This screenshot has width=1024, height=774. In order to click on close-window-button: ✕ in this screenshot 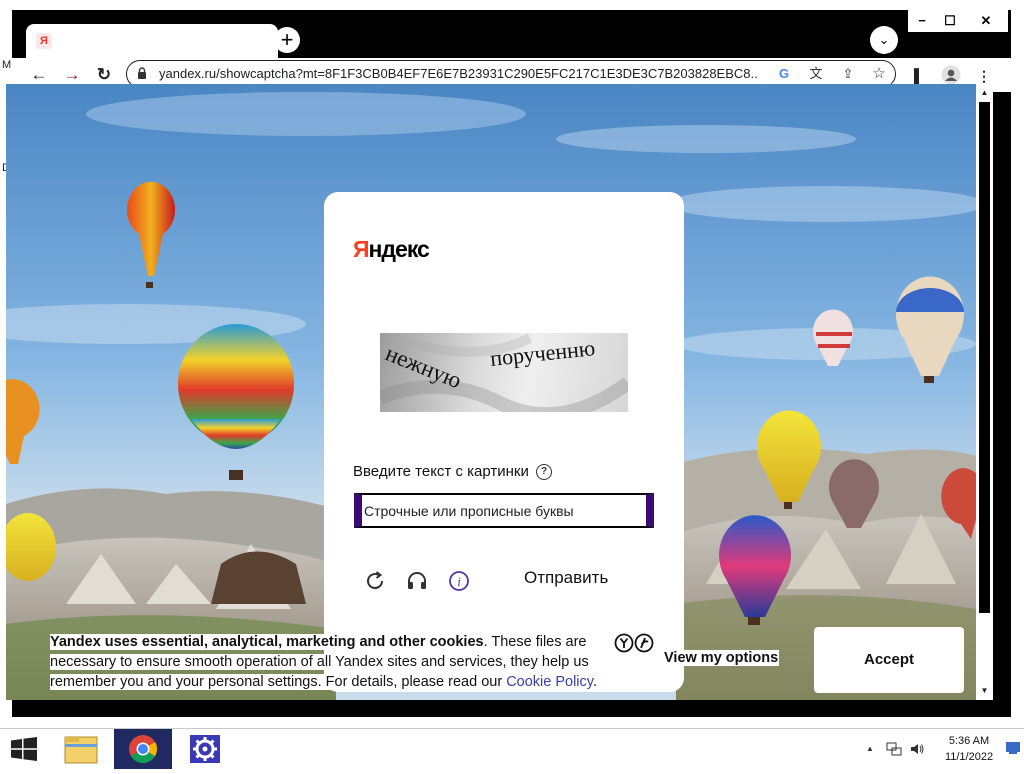, I will do `click(986, 21)`.